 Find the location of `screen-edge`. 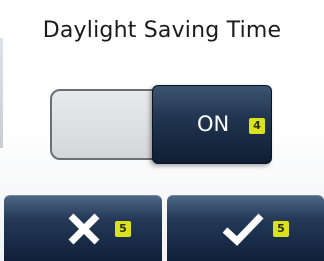

screen-edge is located at coordinates (1, 93).